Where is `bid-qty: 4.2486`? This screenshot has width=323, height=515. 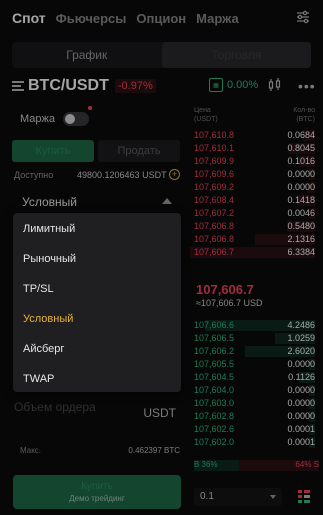
bid-qty: 4.2486 is located at coordinates (301, 325).